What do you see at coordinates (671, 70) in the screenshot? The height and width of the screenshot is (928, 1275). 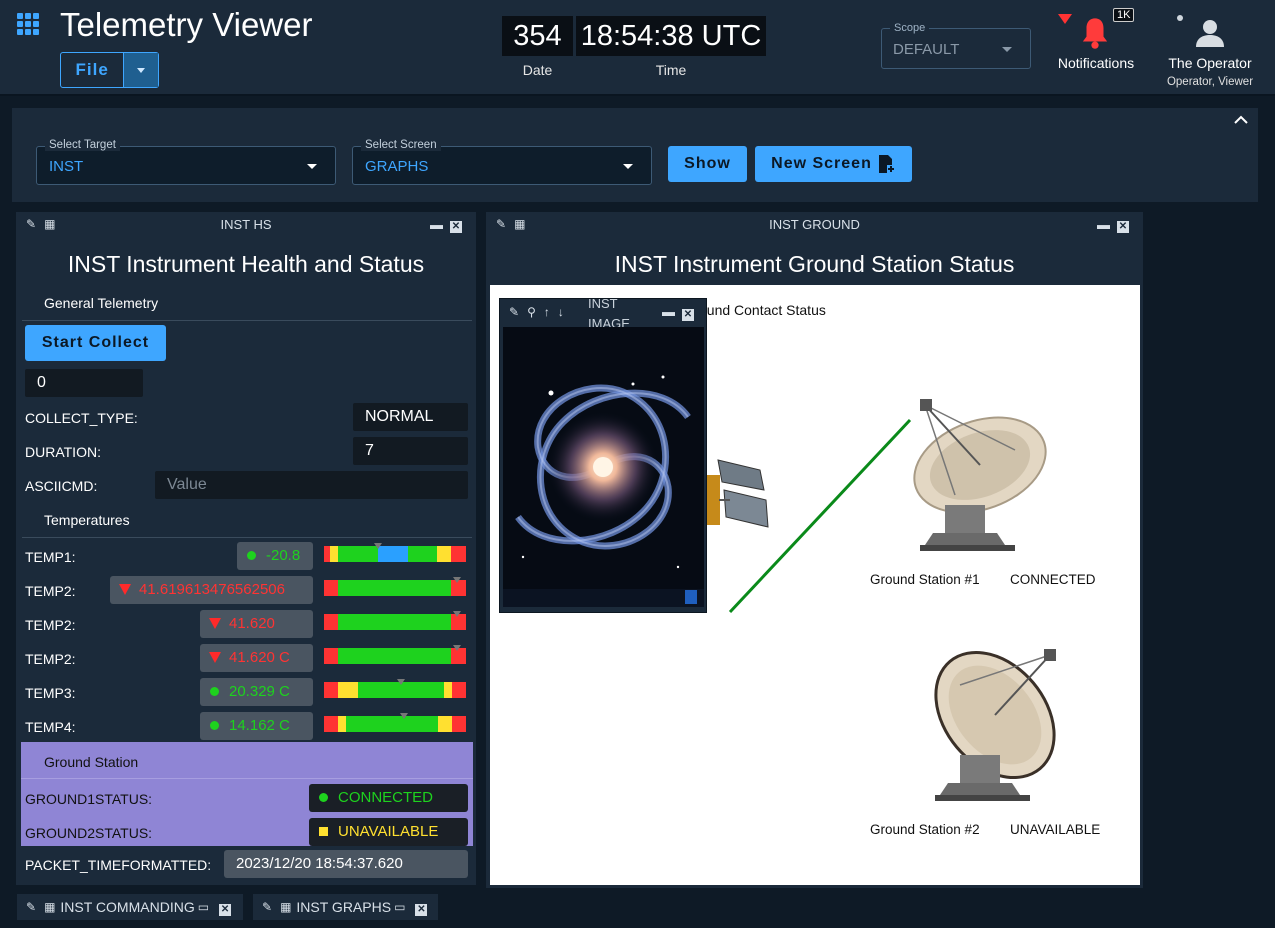 I see `time-label: Time` at bounding box center [671, 70].